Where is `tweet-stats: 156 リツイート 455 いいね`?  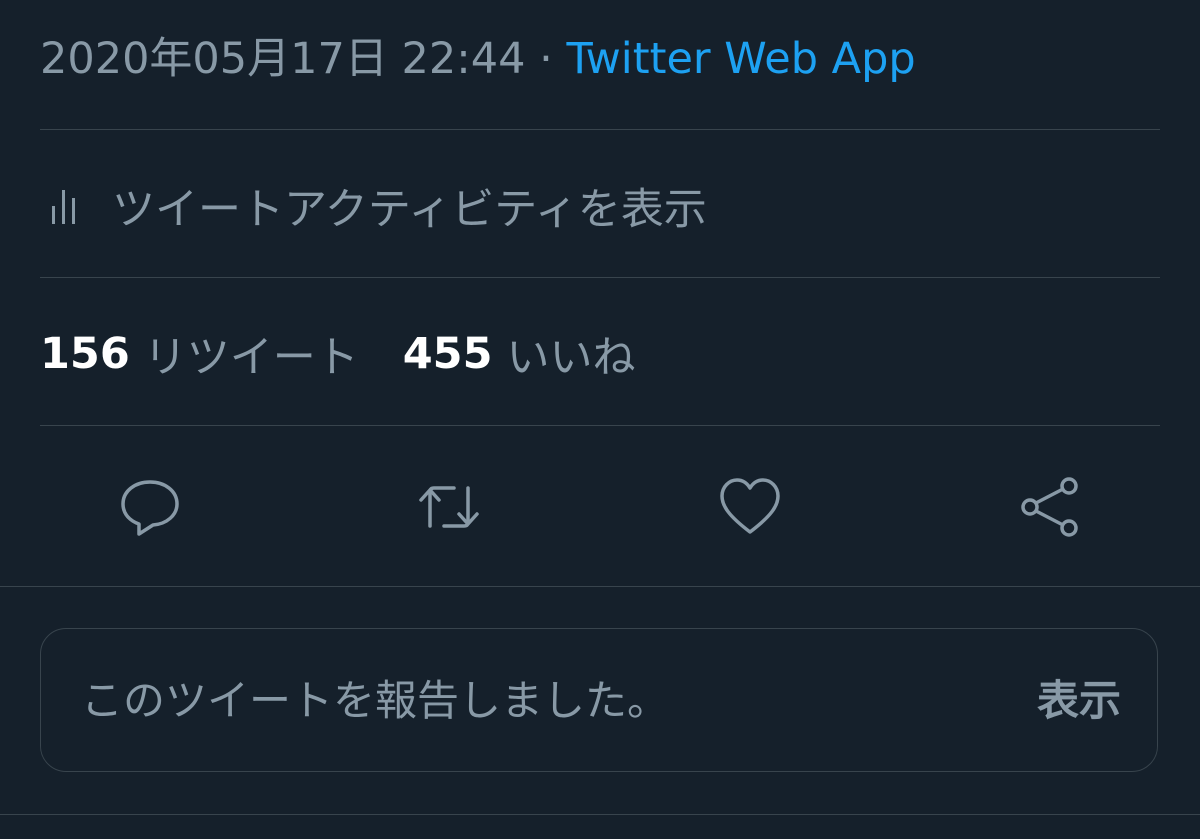 tweet-stats: 156 リツイート 455 いいね is located at coordinates (338, 354).